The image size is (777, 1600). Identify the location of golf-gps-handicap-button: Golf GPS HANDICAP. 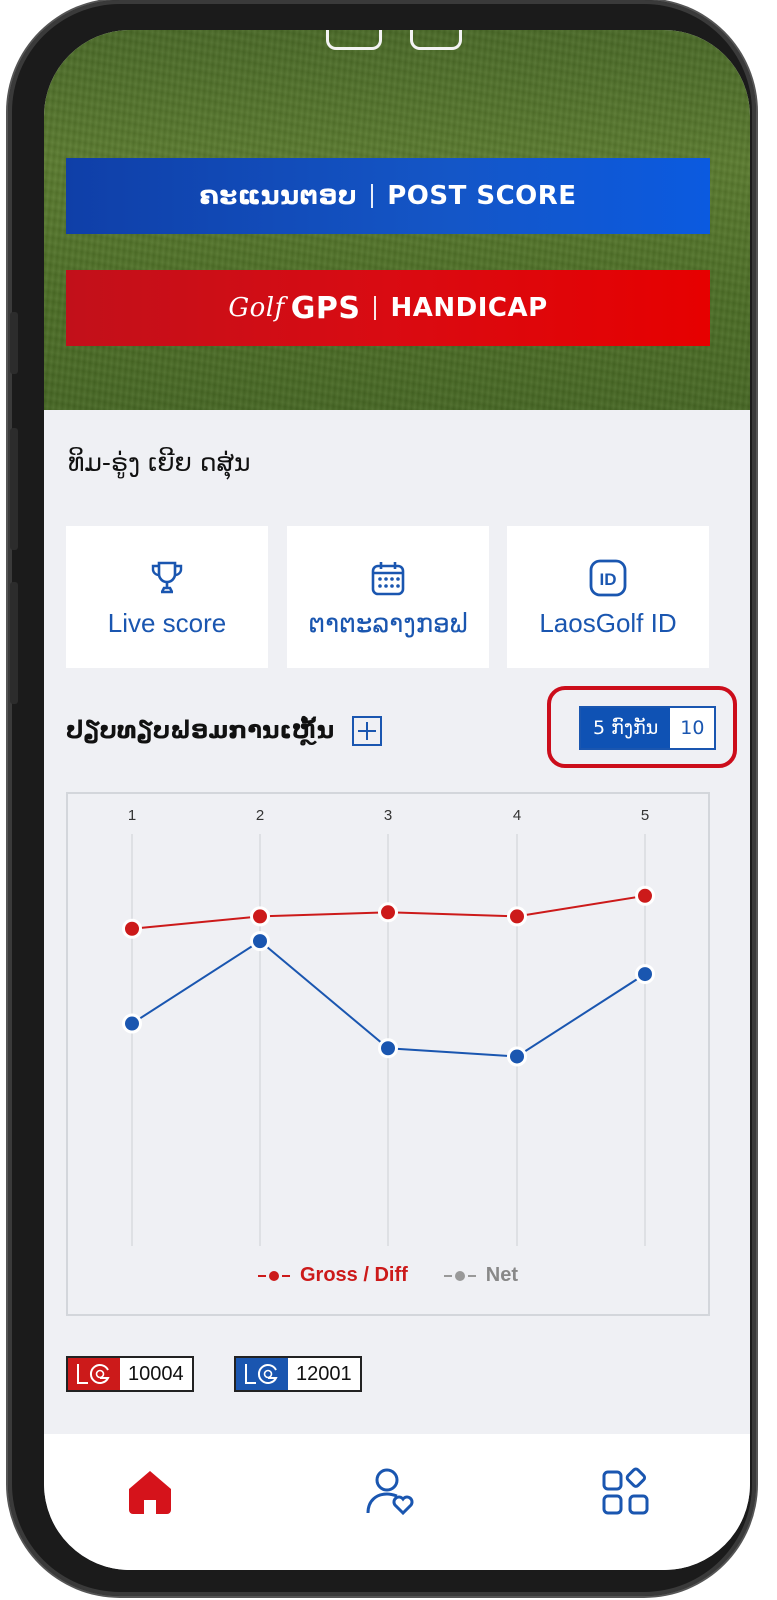
(388, 308).